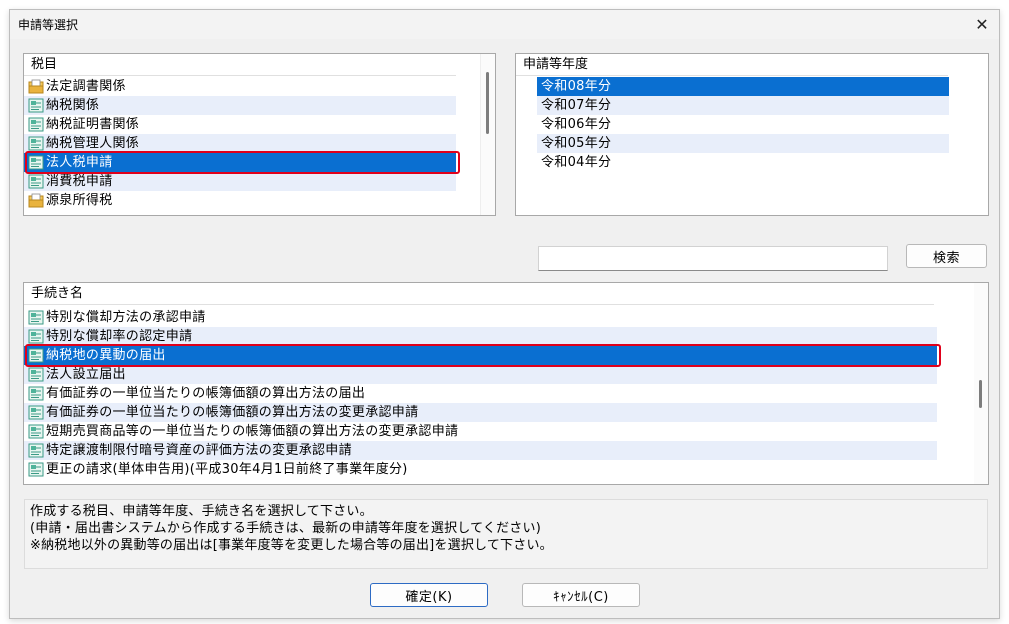 The width and height of the screenshot is (1009, 624). I want to click on procedure-list-scroll-thumb, so click(980, 394).